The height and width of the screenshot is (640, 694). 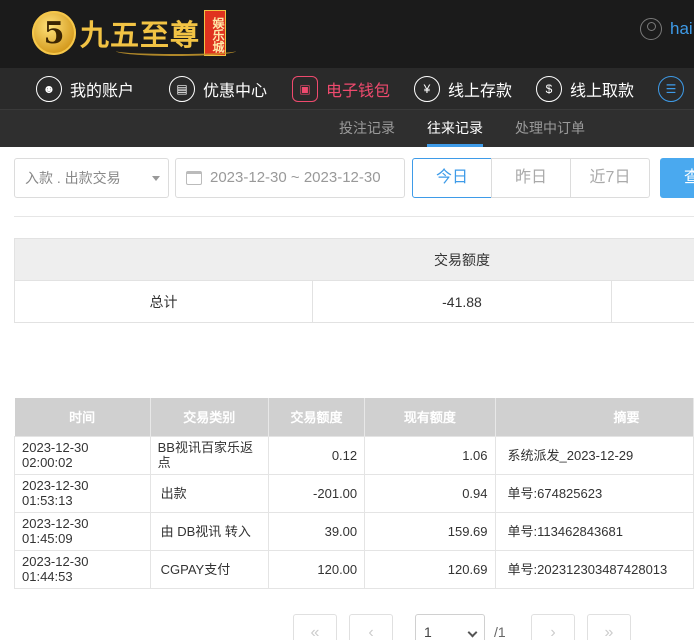 What do you see at coordinates (209, 417) in the screenshot?
I see `col-type: 交易类别` at bounding box center [209, 417].